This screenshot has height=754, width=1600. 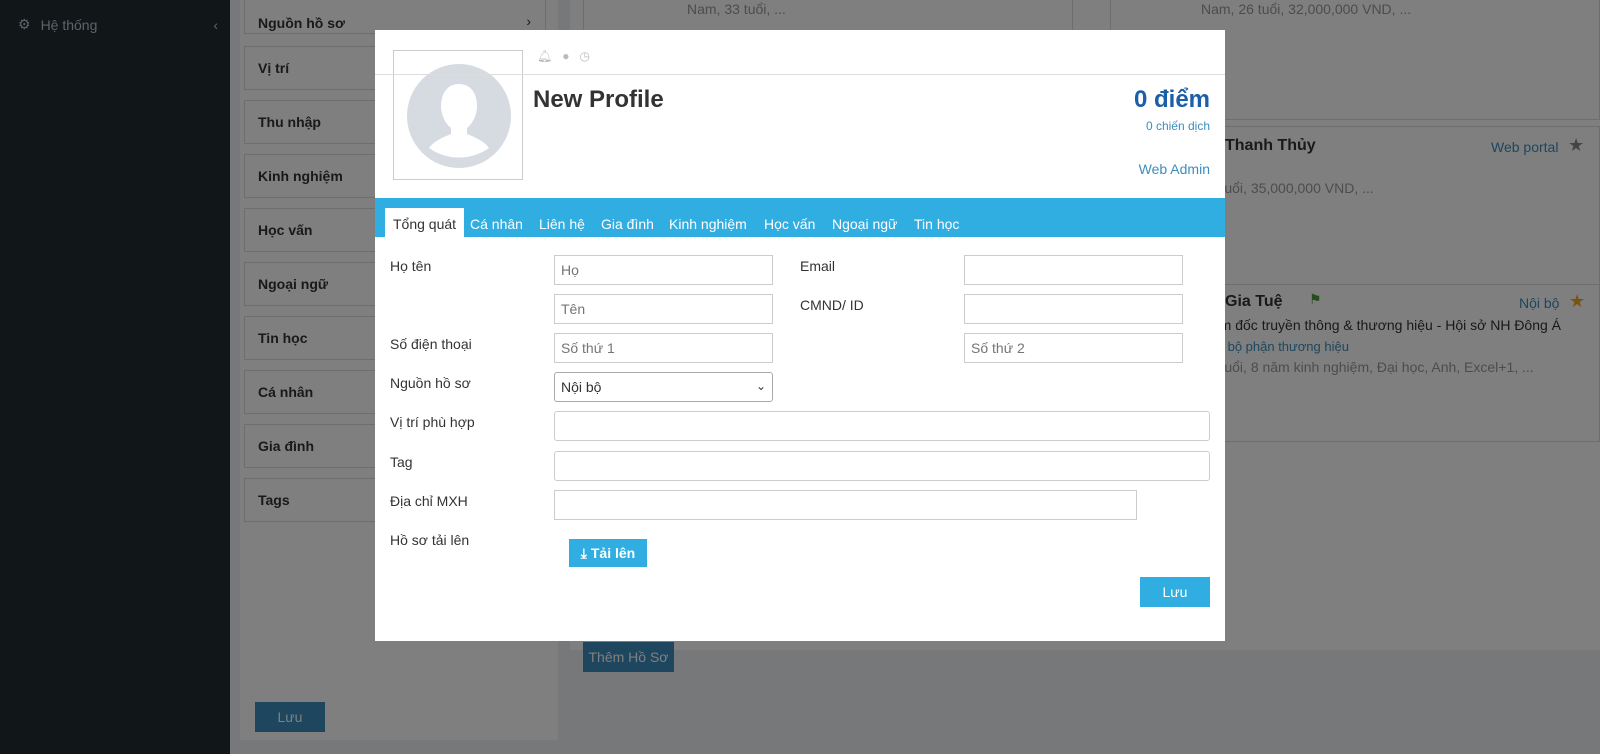 What do you see at coordinates (430, 383) in the screenshot?
I see `source-label: Nguồn hồ sơ` at bounding box center [430, 383].